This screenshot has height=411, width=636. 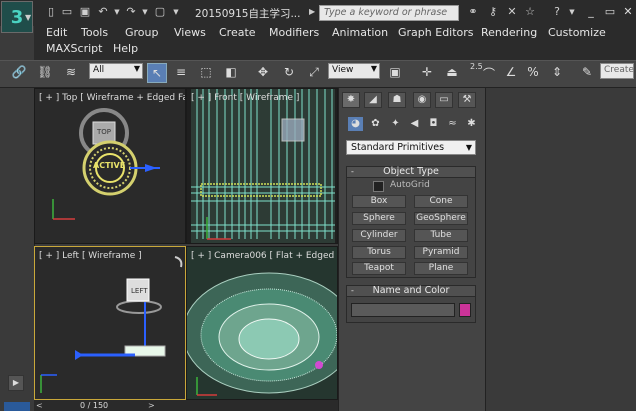 I want to click on close-button: ✕, so click(x=628, y=12).